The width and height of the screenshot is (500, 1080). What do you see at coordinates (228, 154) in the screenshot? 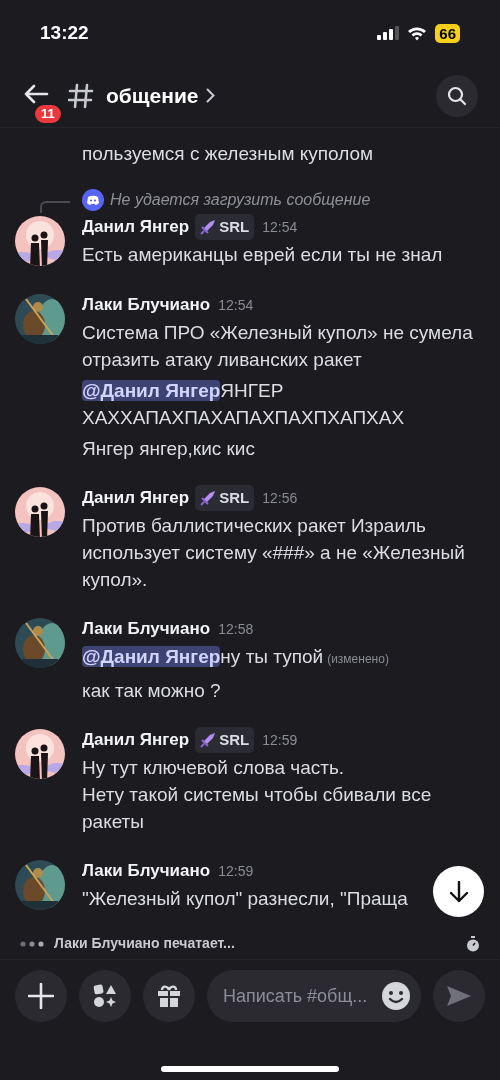
I see `message-text: пользуемся с железным куполом` at bounding box center [228, 154].